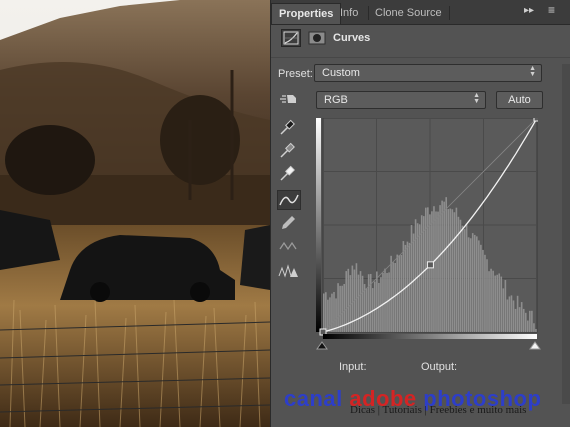 Image resolution: width=570 pixels, height=427 pixels. I want to click on white-input-slider-icon, so click(535, 347).